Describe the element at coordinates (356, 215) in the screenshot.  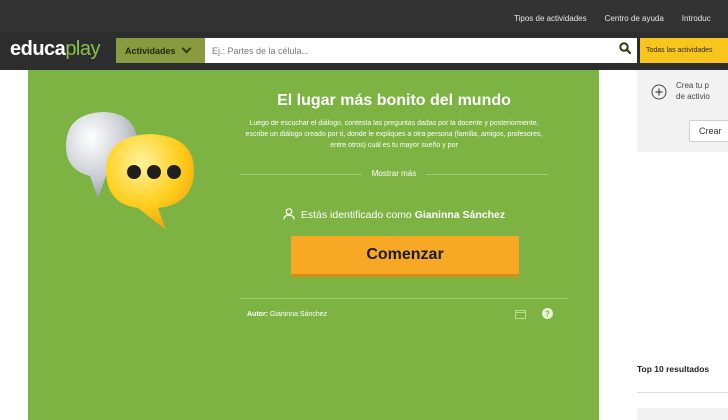
I see `identified-prefix: Estás identificado como` at that location.